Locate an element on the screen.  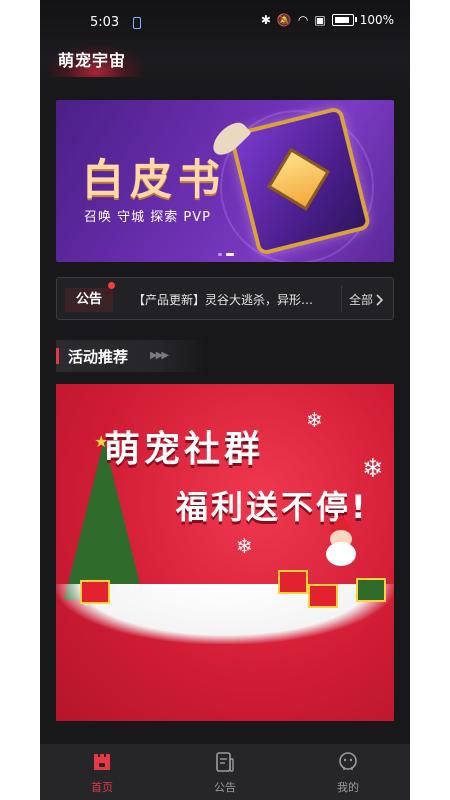
status-bar: 5:03 ✱ 🔕 ◠ ▣ 100% is located at coordinates (225, 22).